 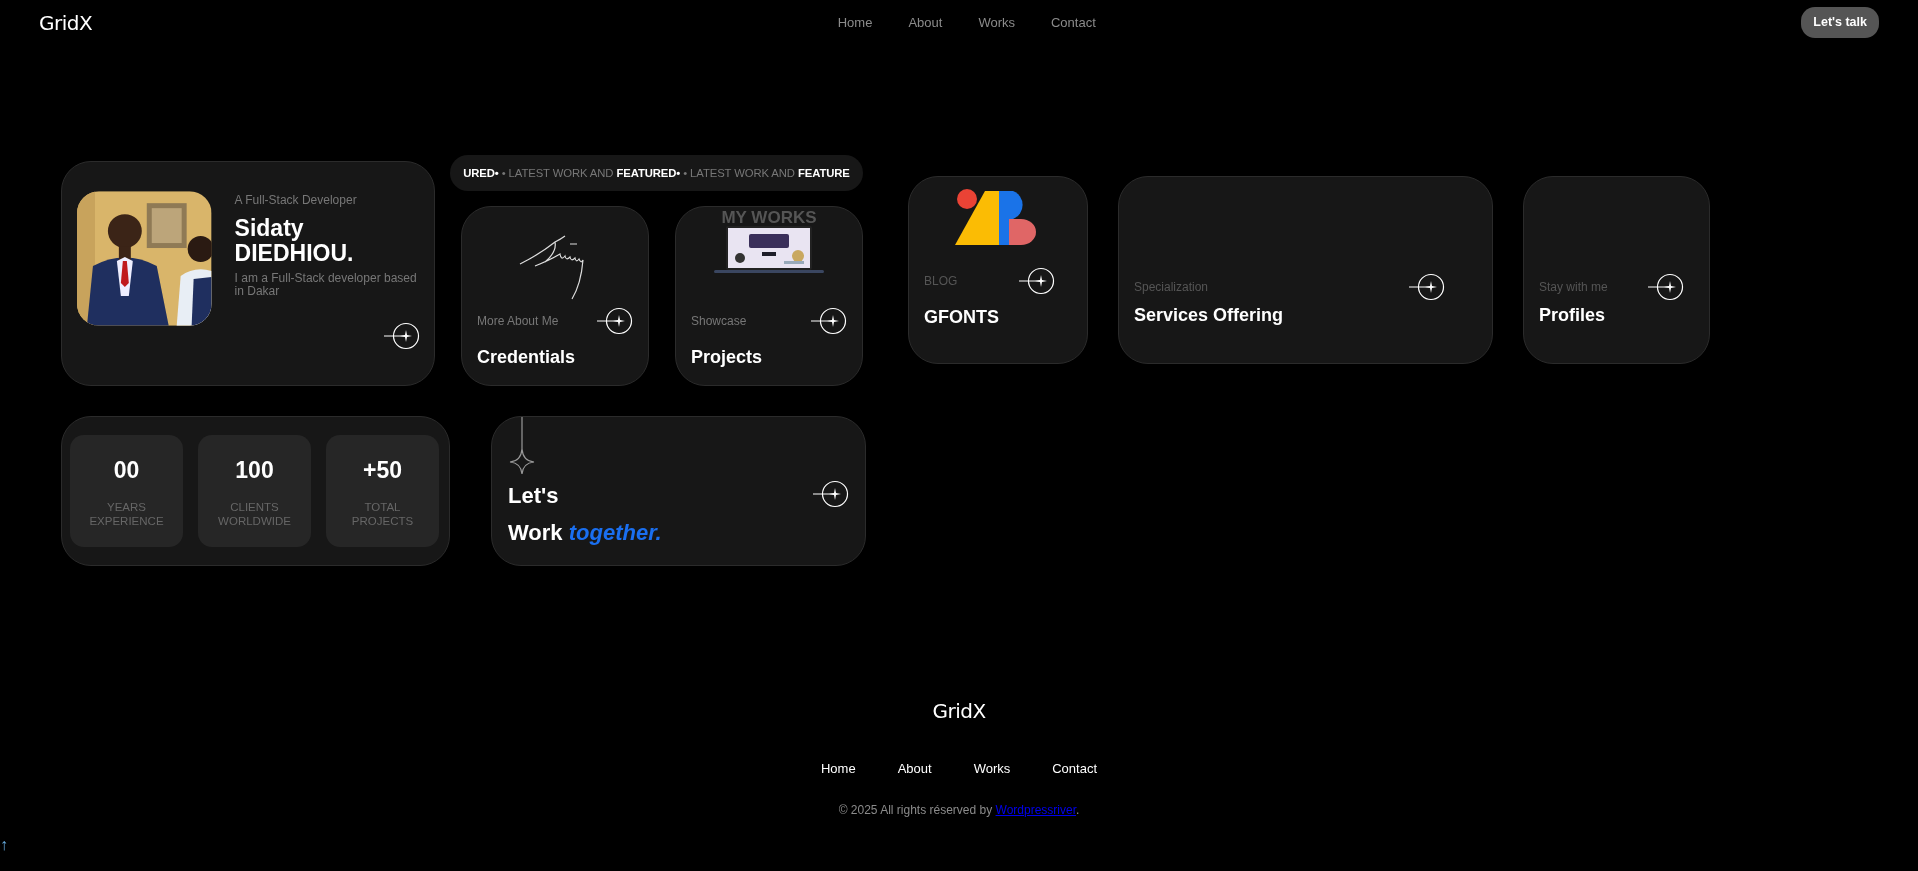 What do you see at coordinates (382, 515) in the screenshot?
I see `stat-label: TOTAL PROJECTS` at bounding box center [382, 515].